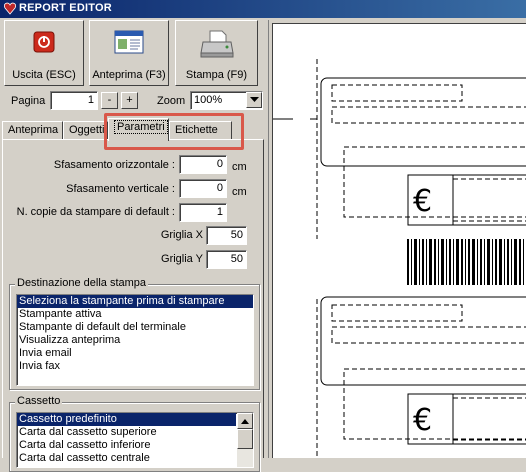 Image resolution: width=526 pixels, height=472 pixels. Describe the element at coordinates (129, 42) in the screenshot. I see `preview-window-icon` at that location.